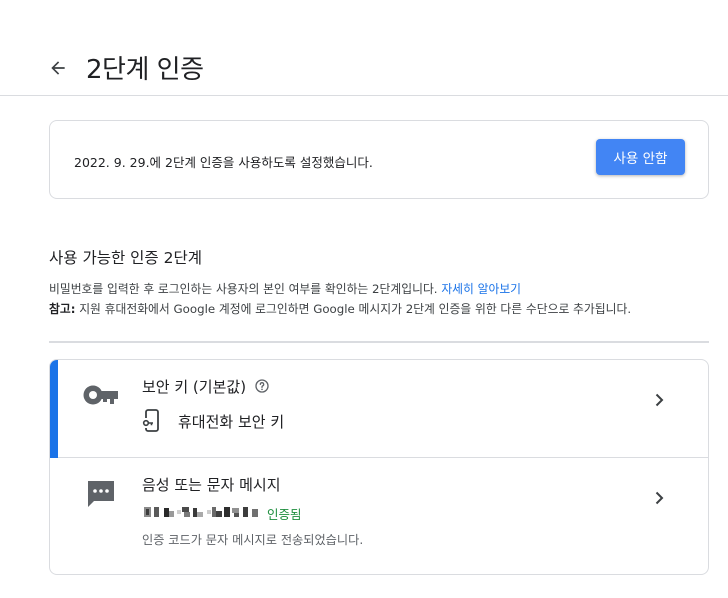  What do you see at coordinates (262, 386) in the screenshot?
I see `help-circle-icon` at bounding box center [262, 386].